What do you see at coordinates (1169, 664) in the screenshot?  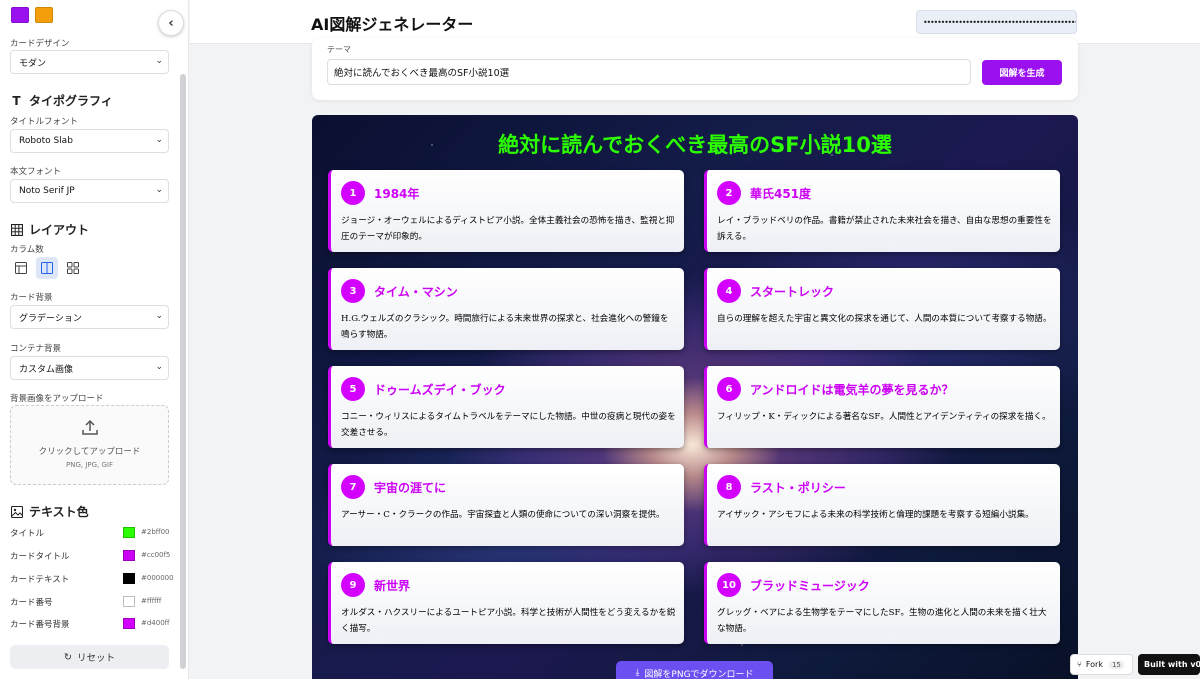 I see `built-with-v0-badge: Built with v0` at bounding box center [1169, 664].